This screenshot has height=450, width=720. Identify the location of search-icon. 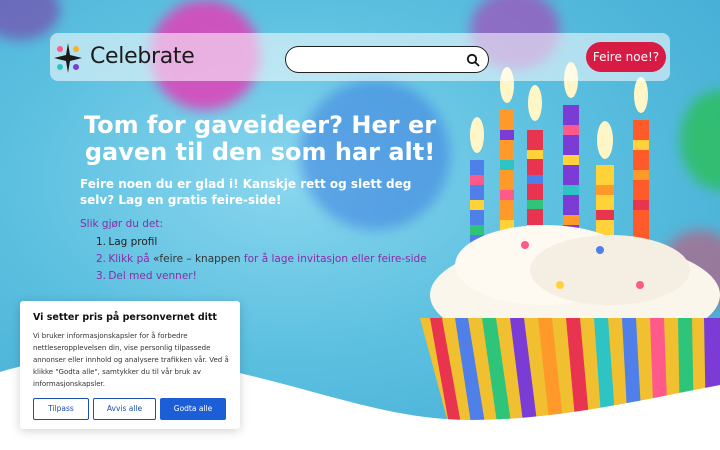
(473, 60).